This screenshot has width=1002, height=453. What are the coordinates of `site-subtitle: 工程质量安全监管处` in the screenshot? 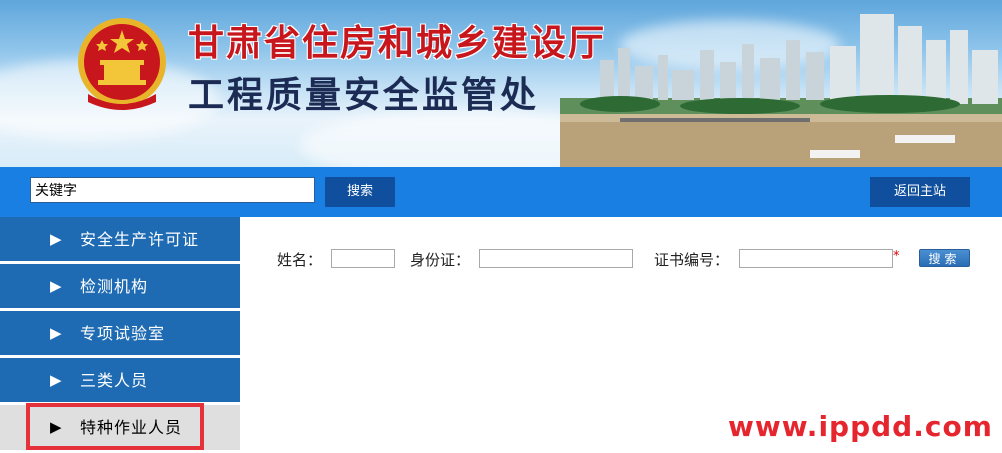 It's located at (364, 95).